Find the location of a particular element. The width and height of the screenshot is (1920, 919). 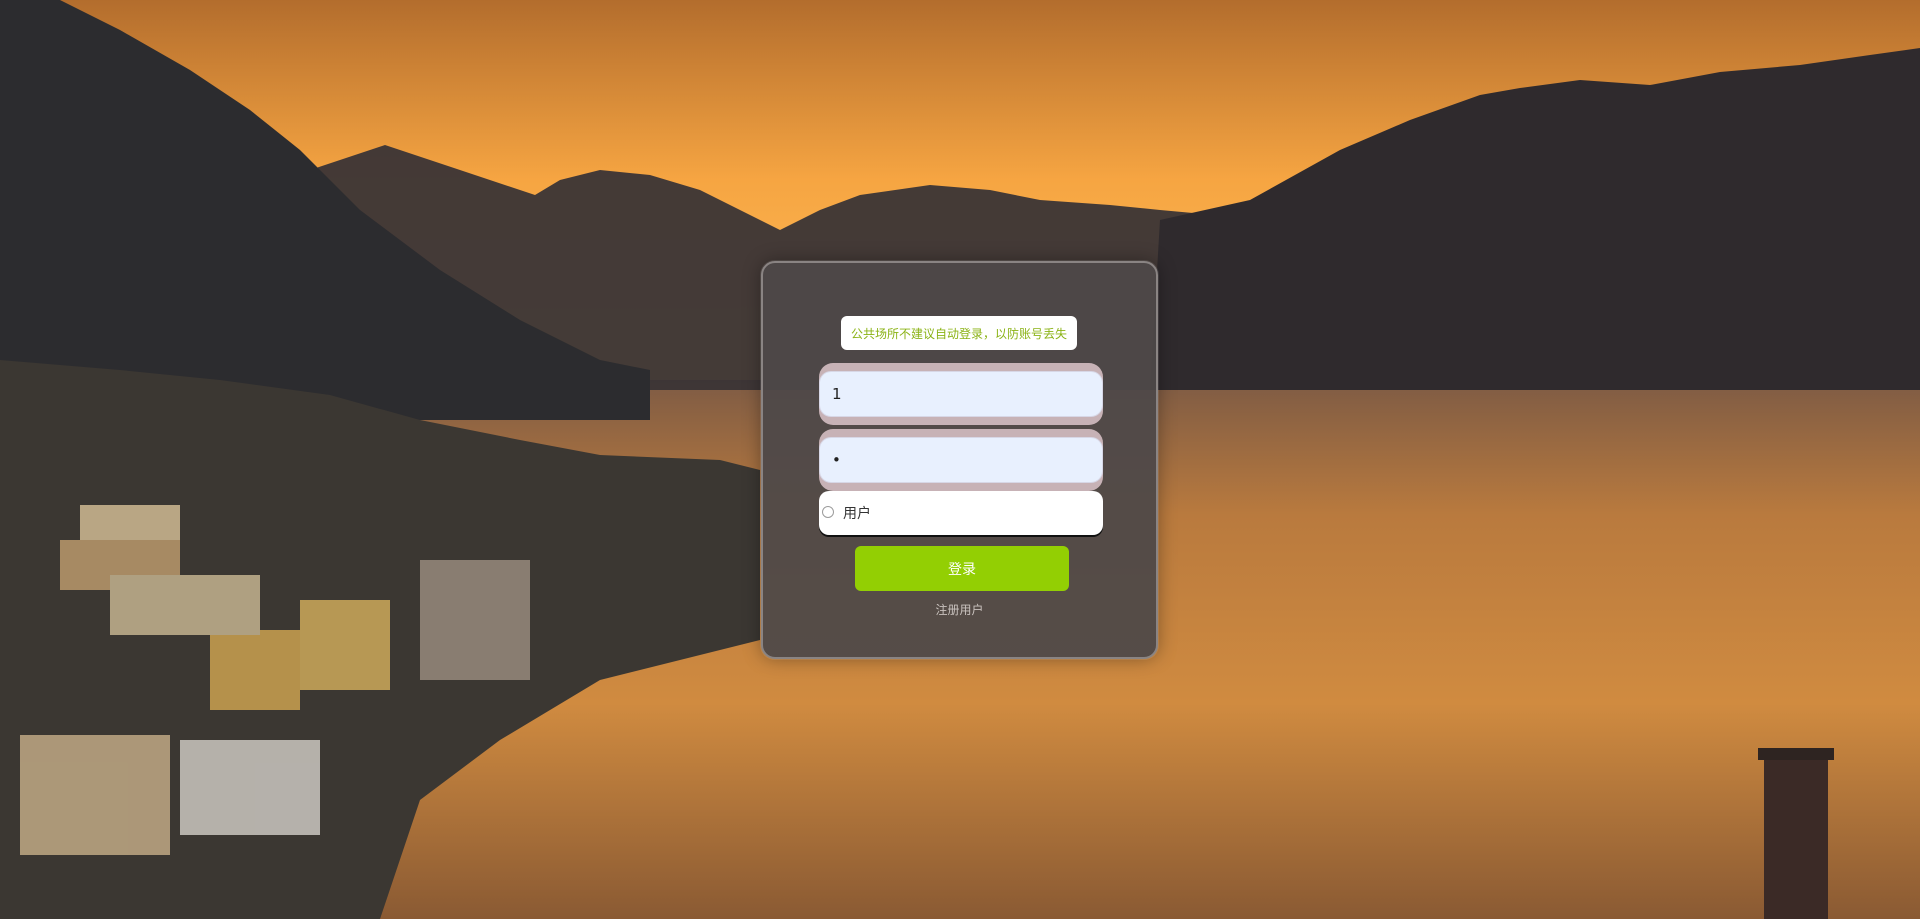

username-field is located at coordinates (961, 394).